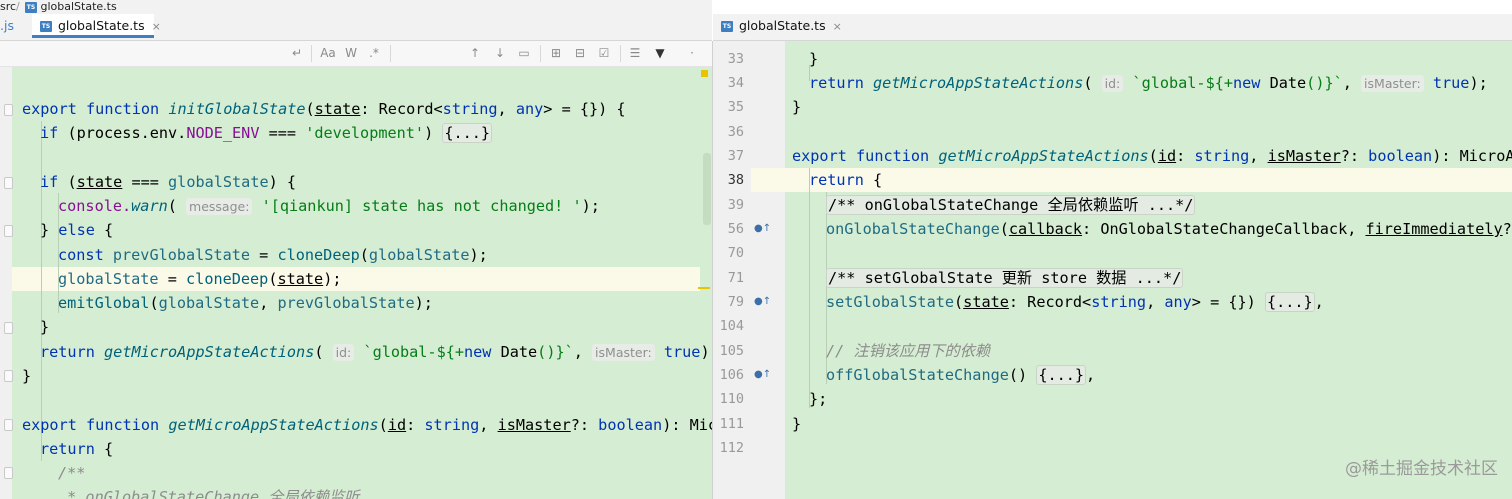 The height and width of the screenshot is (499, 1512). What do you see at coordinates (78, 6) in the screenshot?
I see `breadcrumb-file-label: globalState.ts` at bounding box center [78, 6].